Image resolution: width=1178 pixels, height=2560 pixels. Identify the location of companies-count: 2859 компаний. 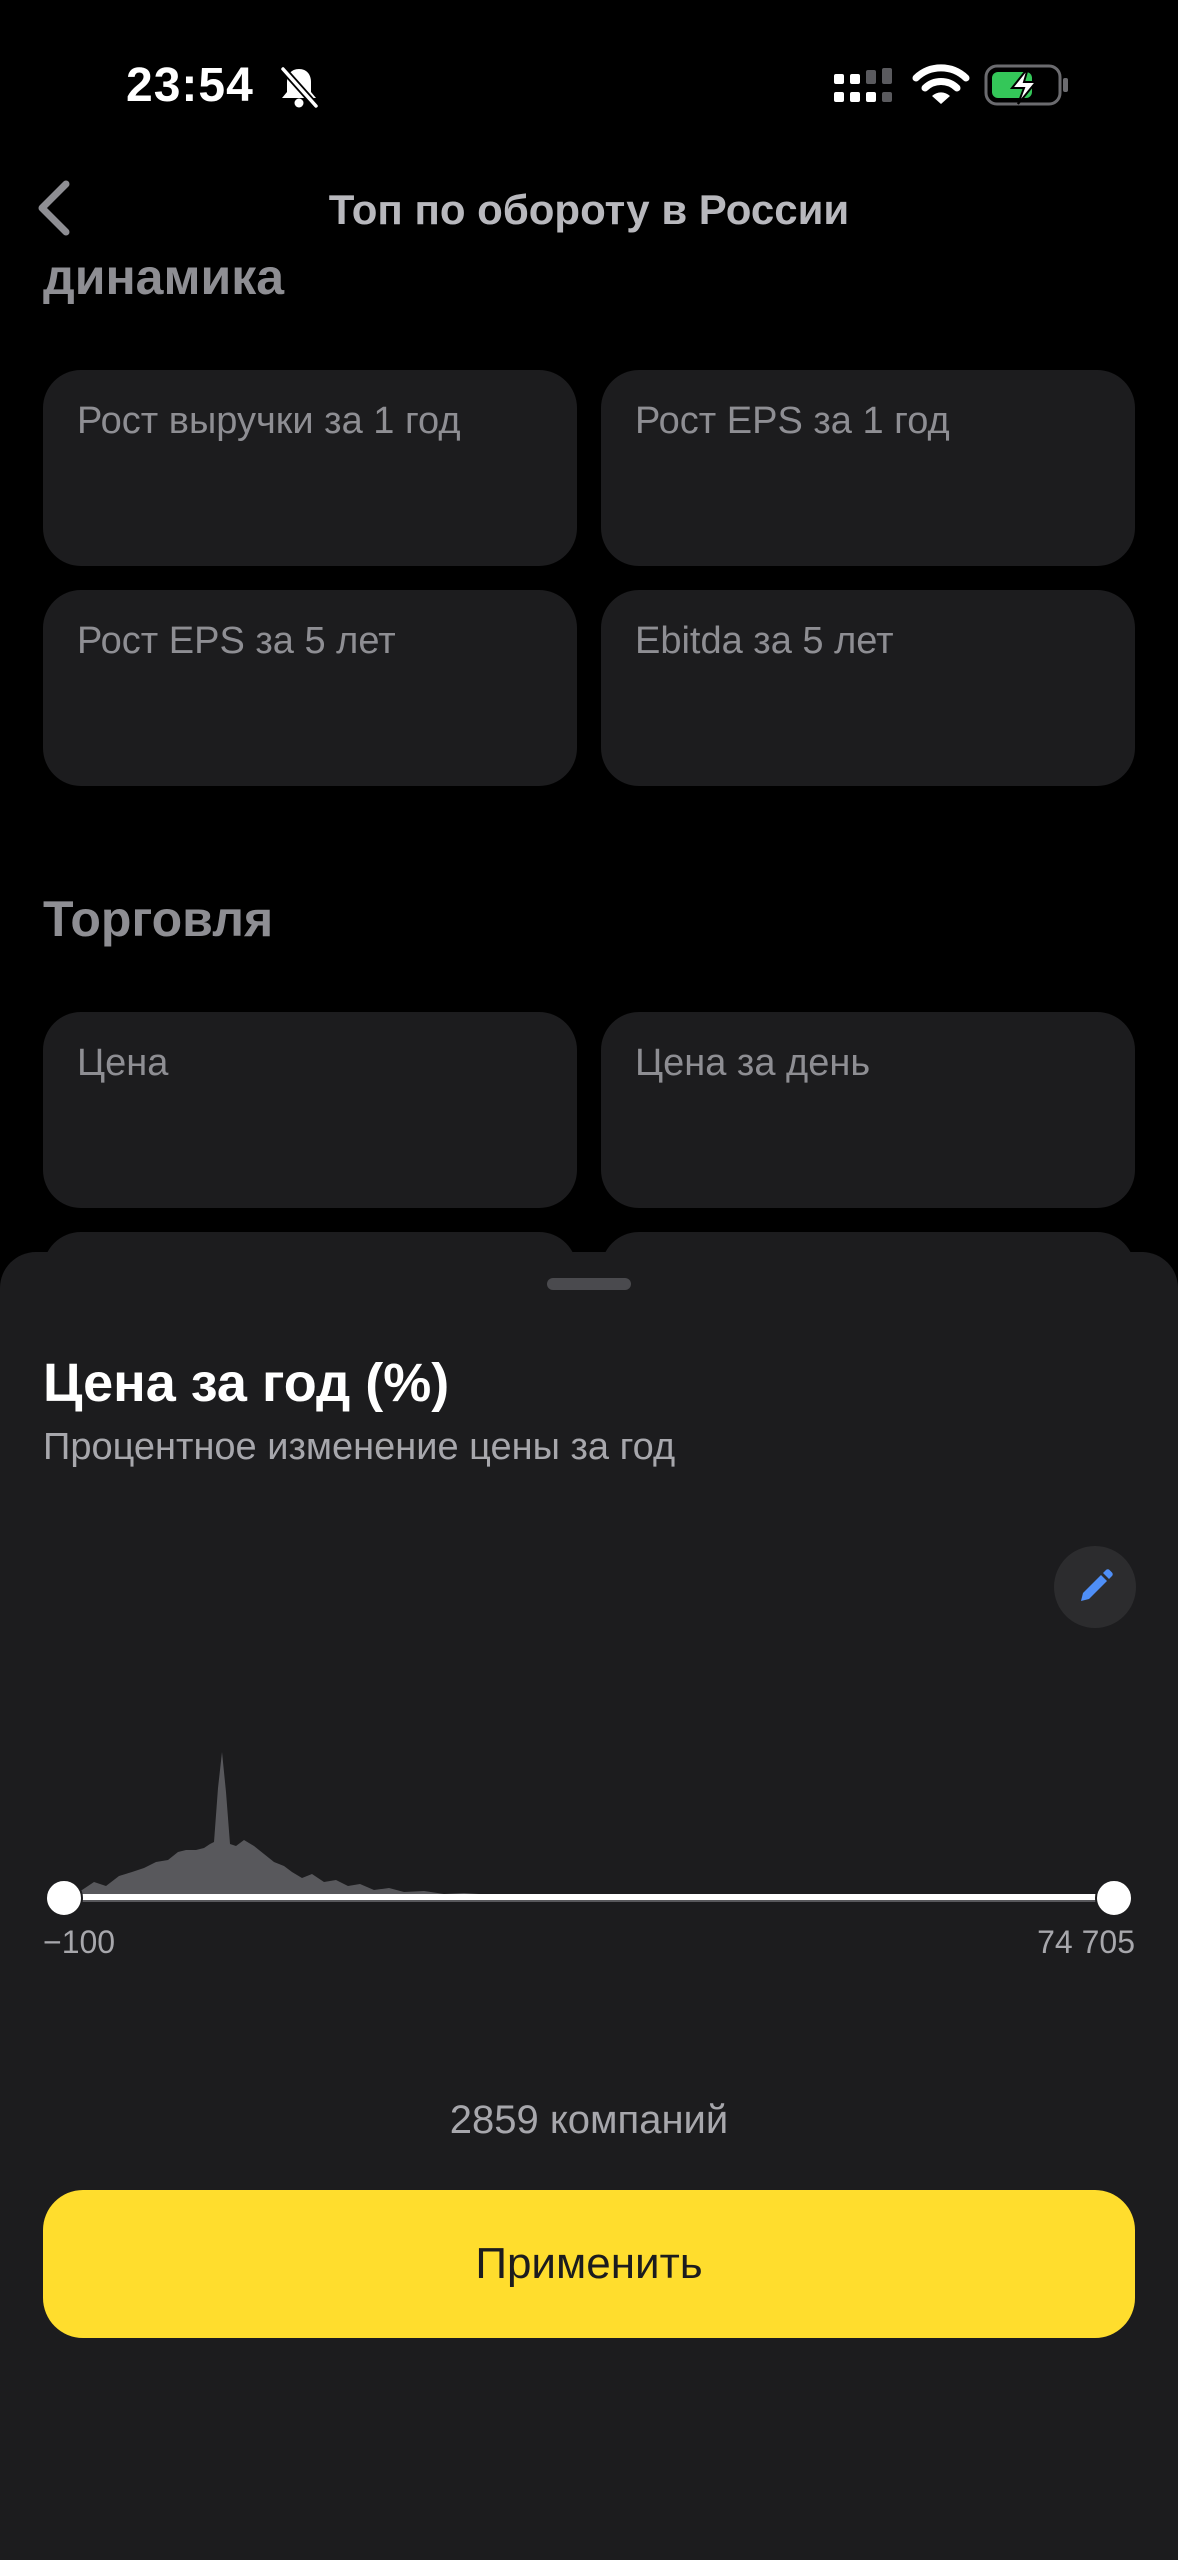
(589, 2120).